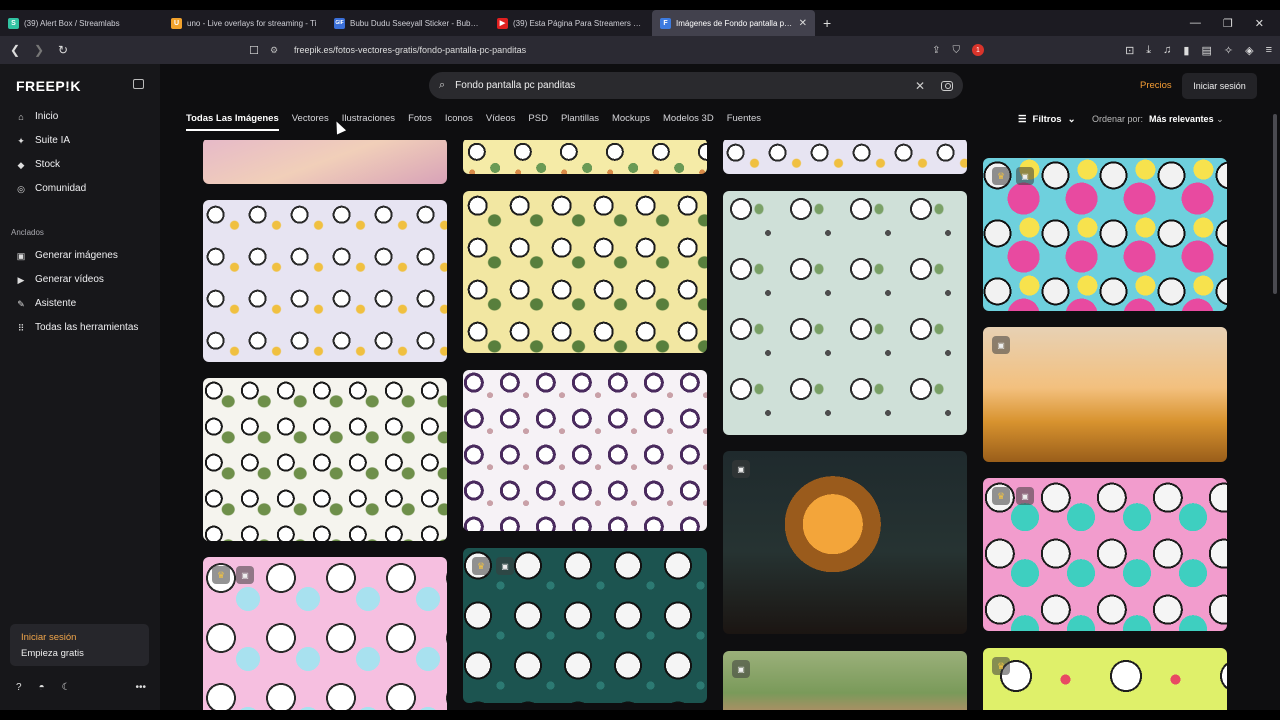 This screenshot has height=720, width=1280. What do you see at coordinates (72, 23) in the screenshot?
I see `tab-title: (39) Alert Box / Streamlabs` at bounding box center [72, 23].